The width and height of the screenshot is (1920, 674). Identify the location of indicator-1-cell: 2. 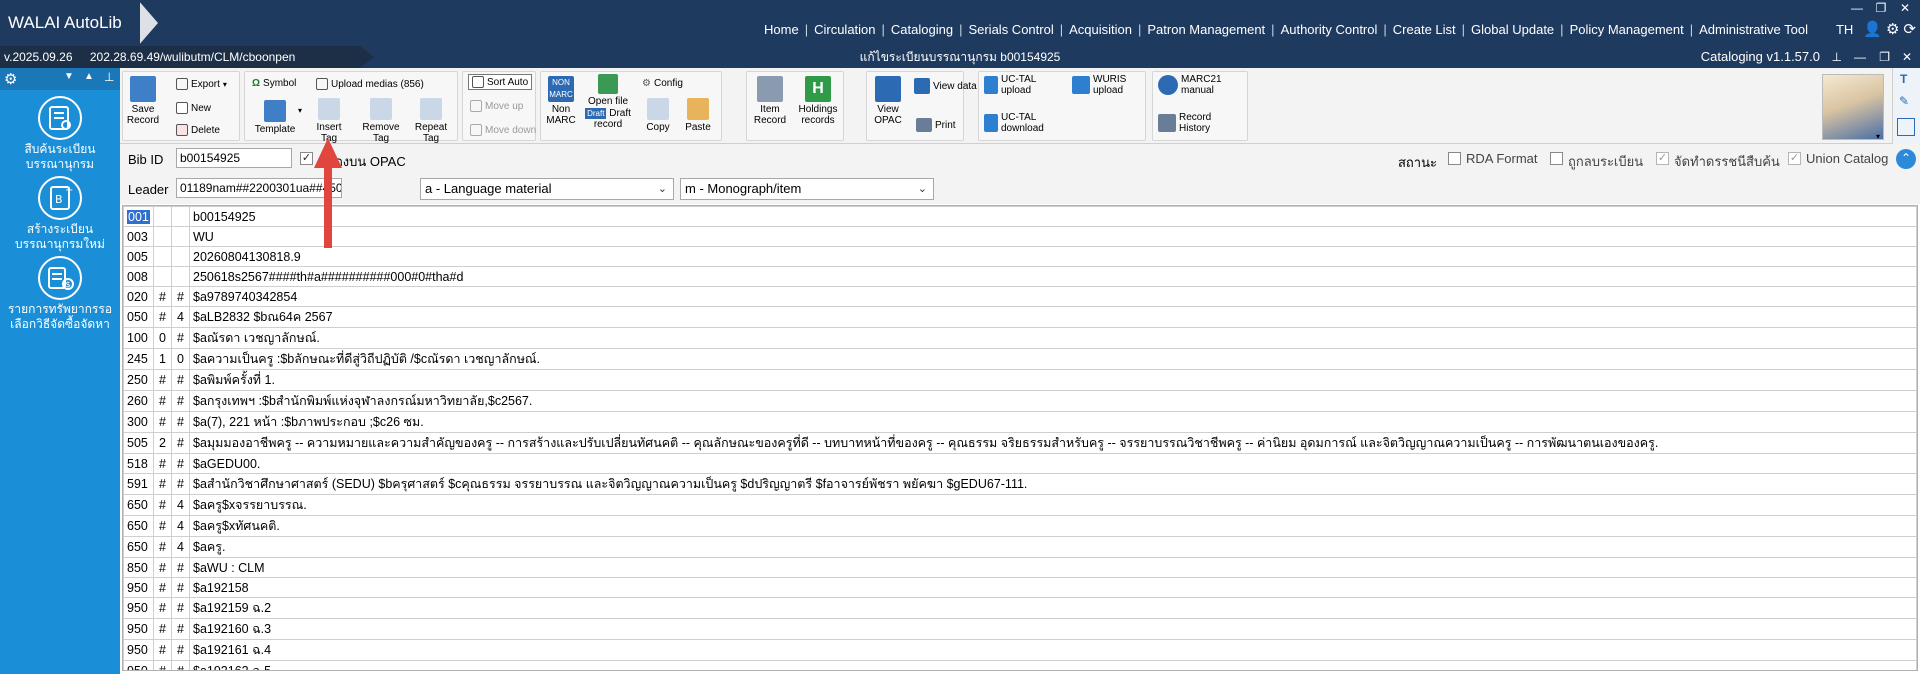
(162, 443).